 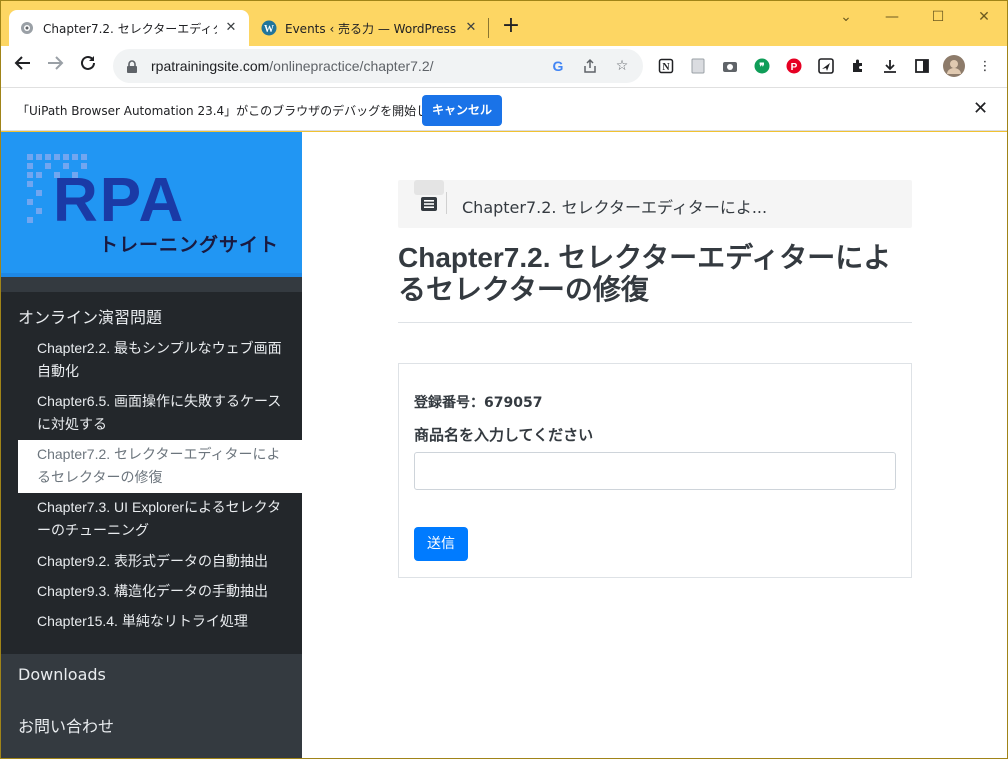 I want to click on page-title-chapter: Chapter7.2., so click(x=474, y=257).